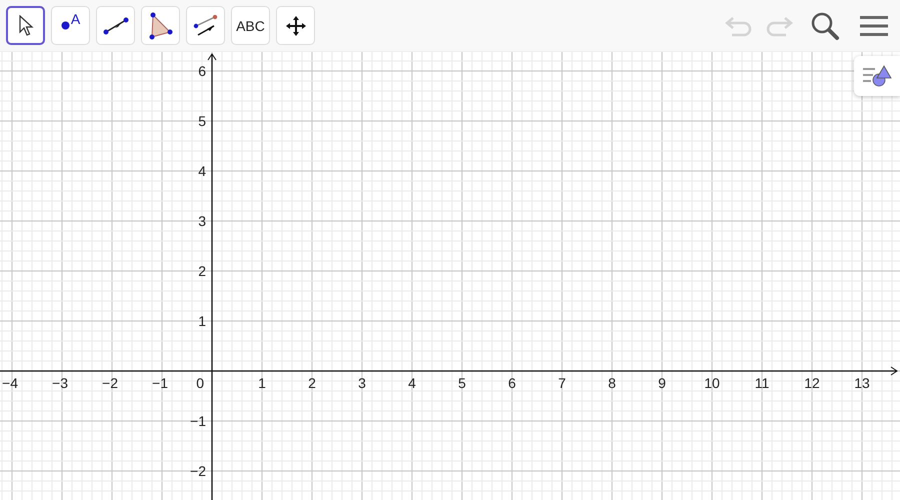 The width and height of the screenshot is (900, 500). I want to click on tool-button, so click(25, 25).